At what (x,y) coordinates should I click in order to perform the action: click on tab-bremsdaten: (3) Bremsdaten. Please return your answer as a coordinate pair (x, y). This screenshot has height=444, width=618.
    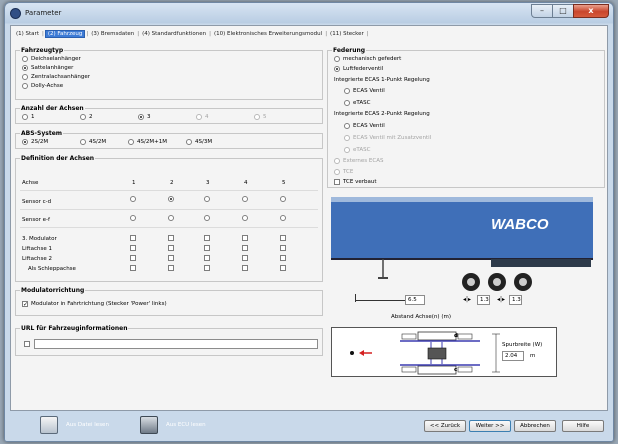
    Looking at the image, I should click on (112, 34).